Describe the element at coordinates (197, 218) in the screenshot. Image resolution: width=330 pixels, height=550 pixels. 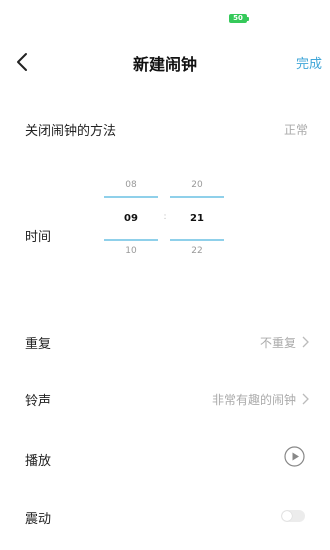
I see `minute-selected: 21` at that location.